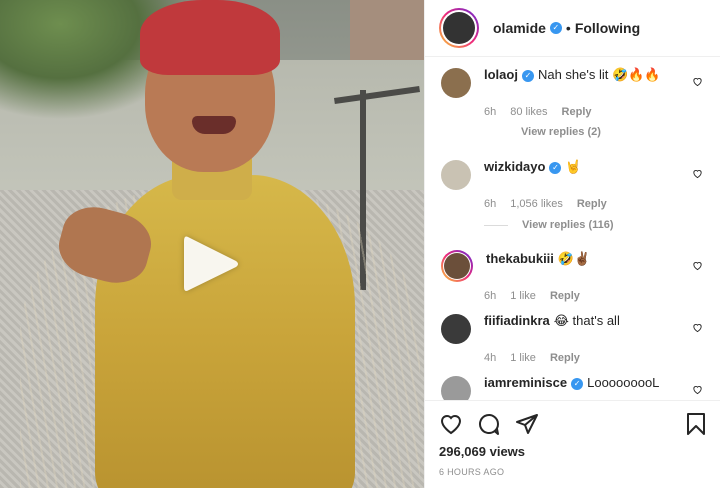 The height and width of the screenshot is (488, 720). What do you see at coordinates (572, 419) in the screenshot?
I see `action-icons` at bounding box center [572, 419].